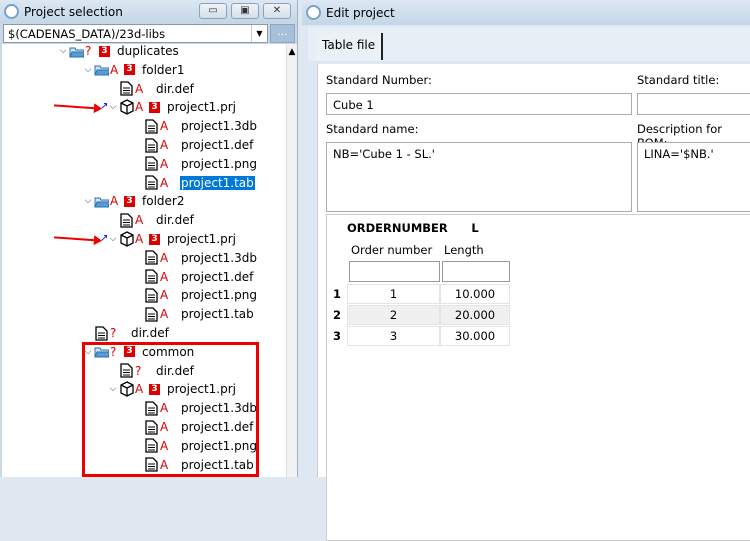 This screenshot has height=541, width=750. What do you see at coordinates (213, 11) in the screenshot?
I see `minimize-button: ▭` at bounding box center [213, 11].